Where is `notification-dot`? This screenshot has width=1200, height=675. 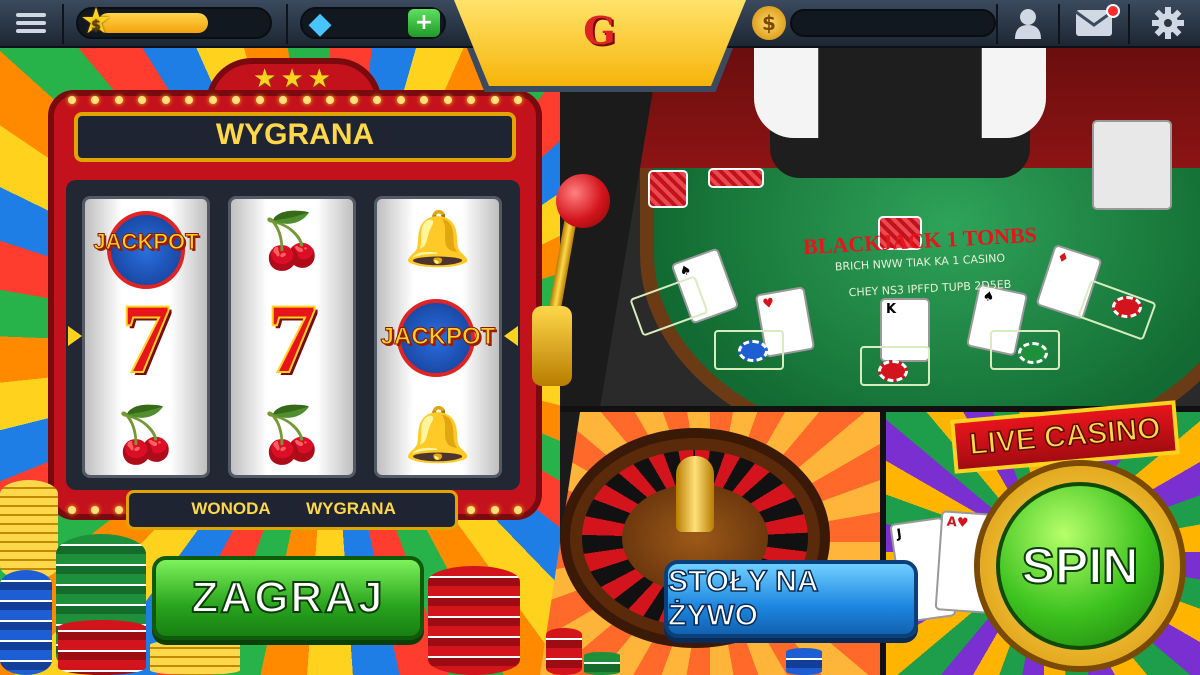
notification-dot is located at coordinates (1113, 11).